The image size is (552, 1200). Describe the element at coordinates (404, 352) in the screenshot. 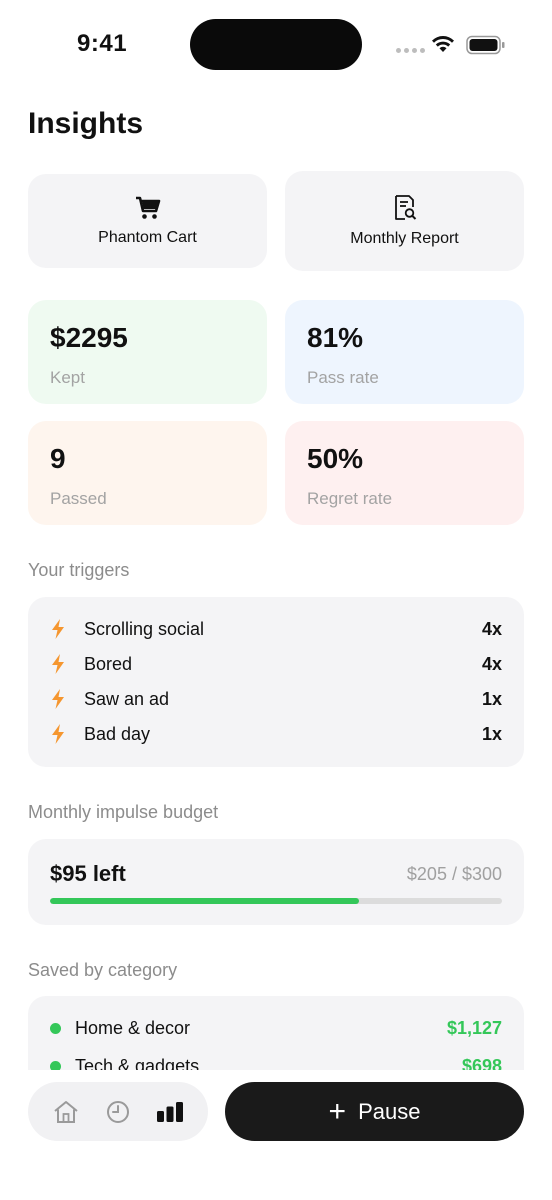

I see `stat-card-pass-rate: 81% Pass rate` at that location.